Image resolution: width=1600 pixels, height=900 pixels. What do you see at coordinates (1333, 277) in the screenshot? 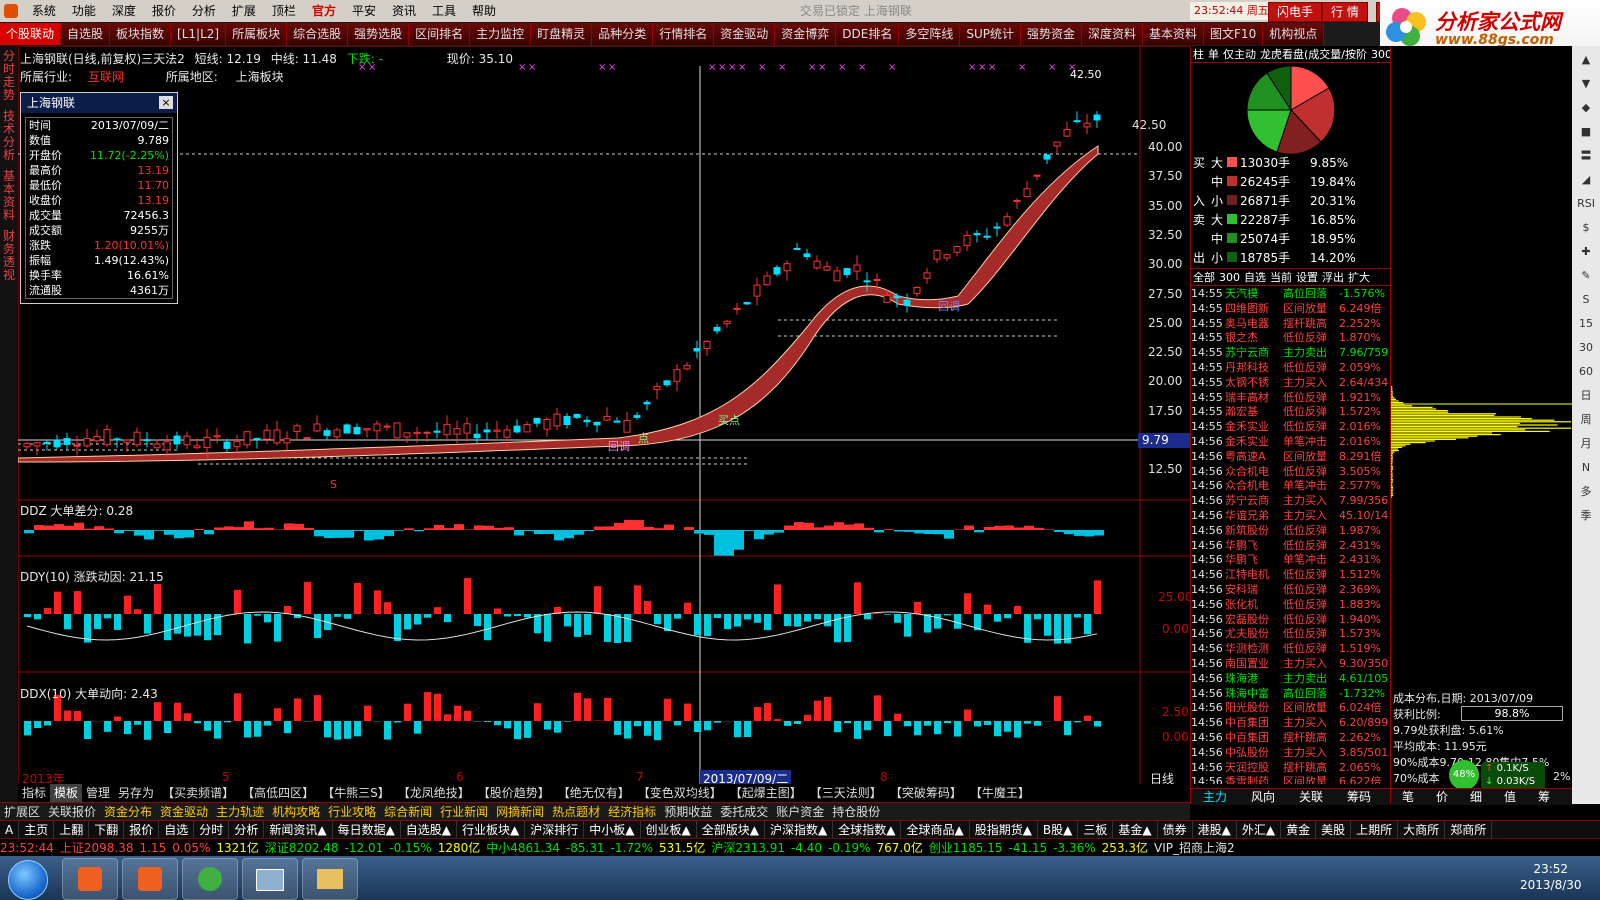
I see `filter-tab-5: 浮出` at bounding box center [1333, 277].